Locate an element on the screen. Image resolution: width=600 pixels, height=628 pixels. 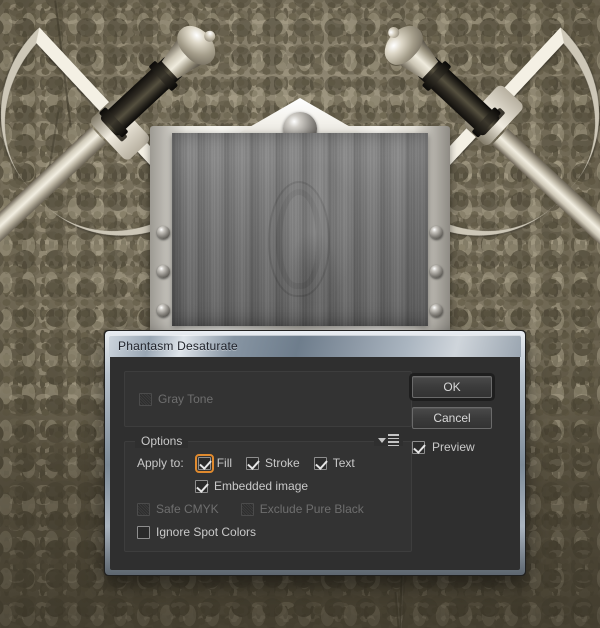
wood-panel is located at coordinates (300, 229).